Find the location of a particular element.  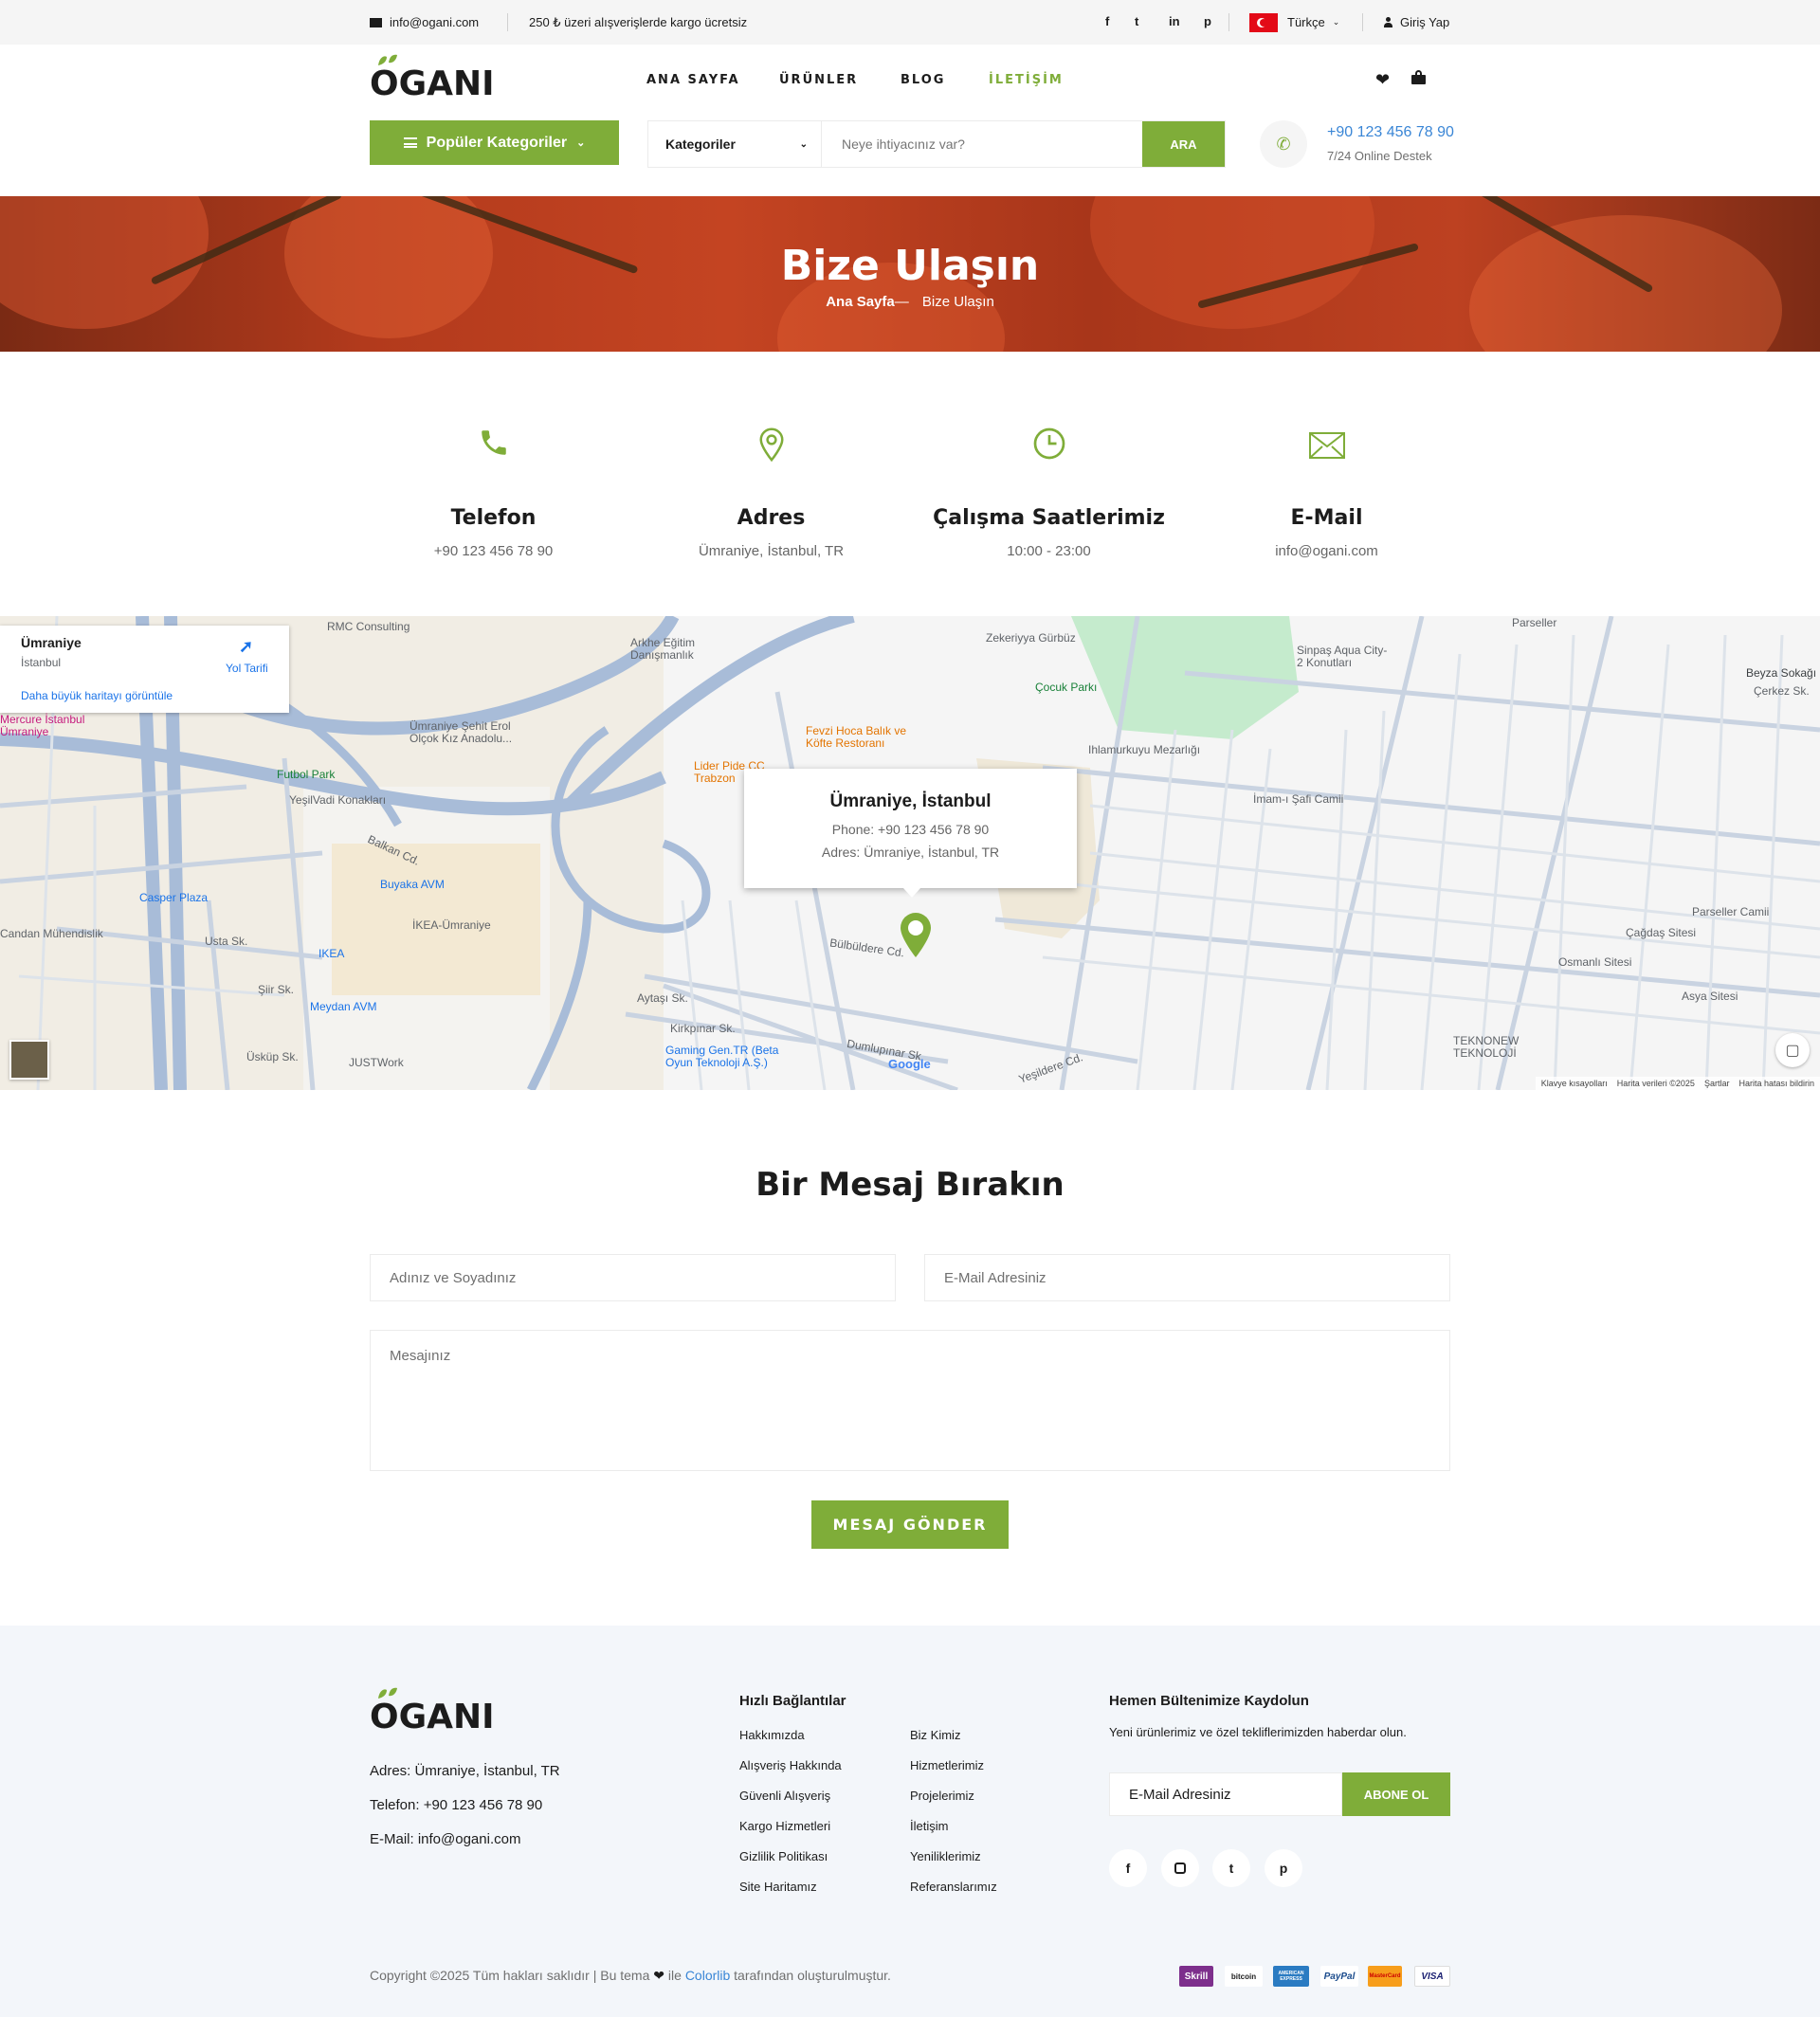

map-label: Çocuk Parkı is located at coordinates (1066, 688).